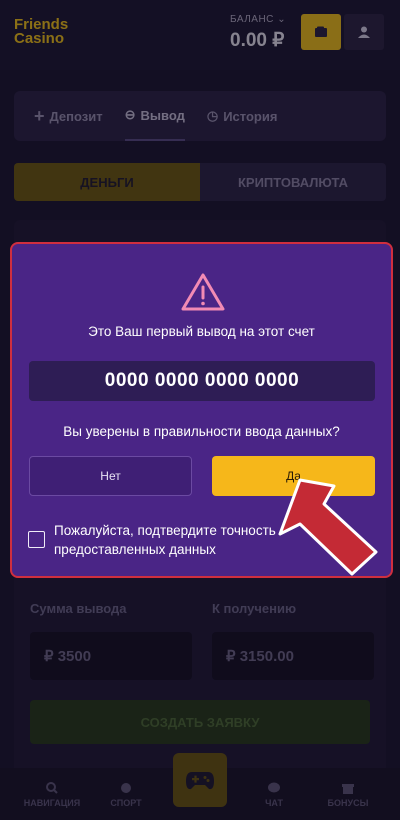 This screenshot has width=400, height=820. Describe the element at coordinates (203, 292) in the screenshot. I see `warning-icon` at that location.